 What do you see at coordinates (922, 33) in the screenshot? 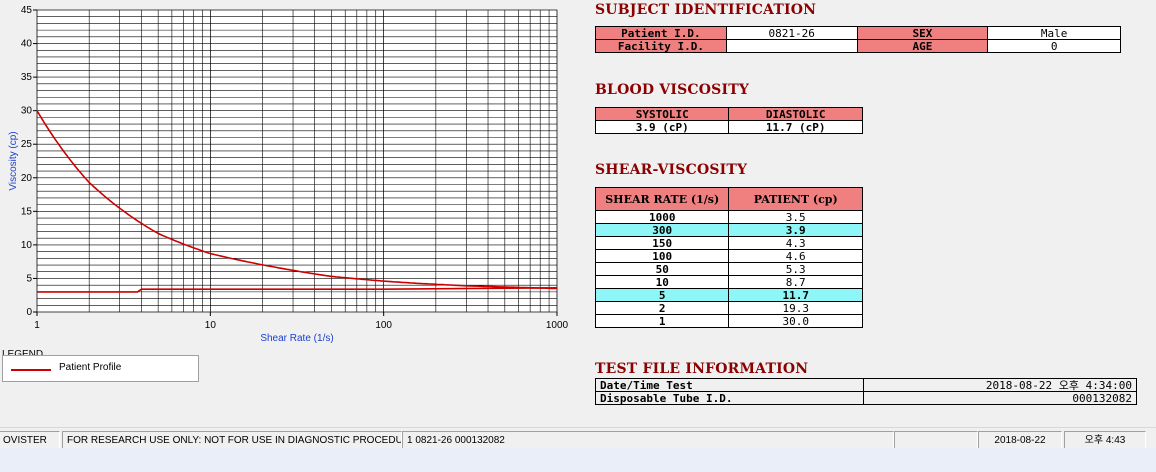
I see `sex-label: SEX` at bounding box center [922, 33].